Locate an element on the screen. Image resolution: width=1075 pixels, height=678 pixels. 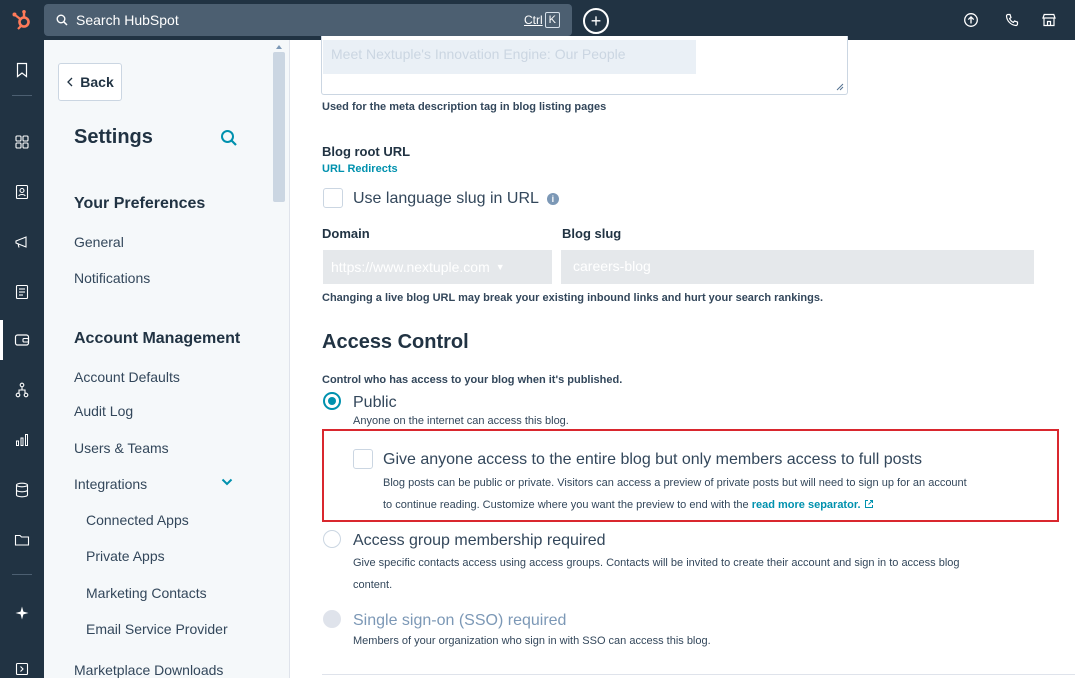
upgrade-icon is located at coordinates (971, 20).